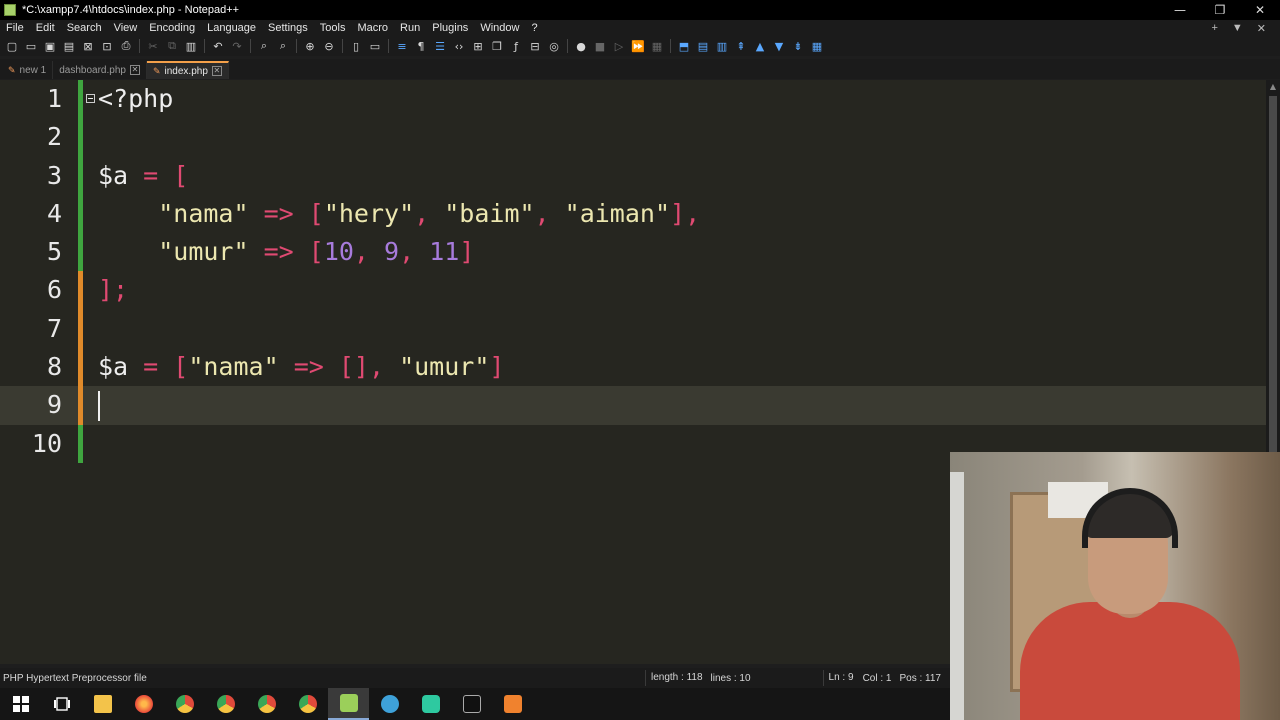  What do you see at coordinates (126, 46) in the screenshot?
I see `print-icon: ⎙` at bounding box center [126, 46].